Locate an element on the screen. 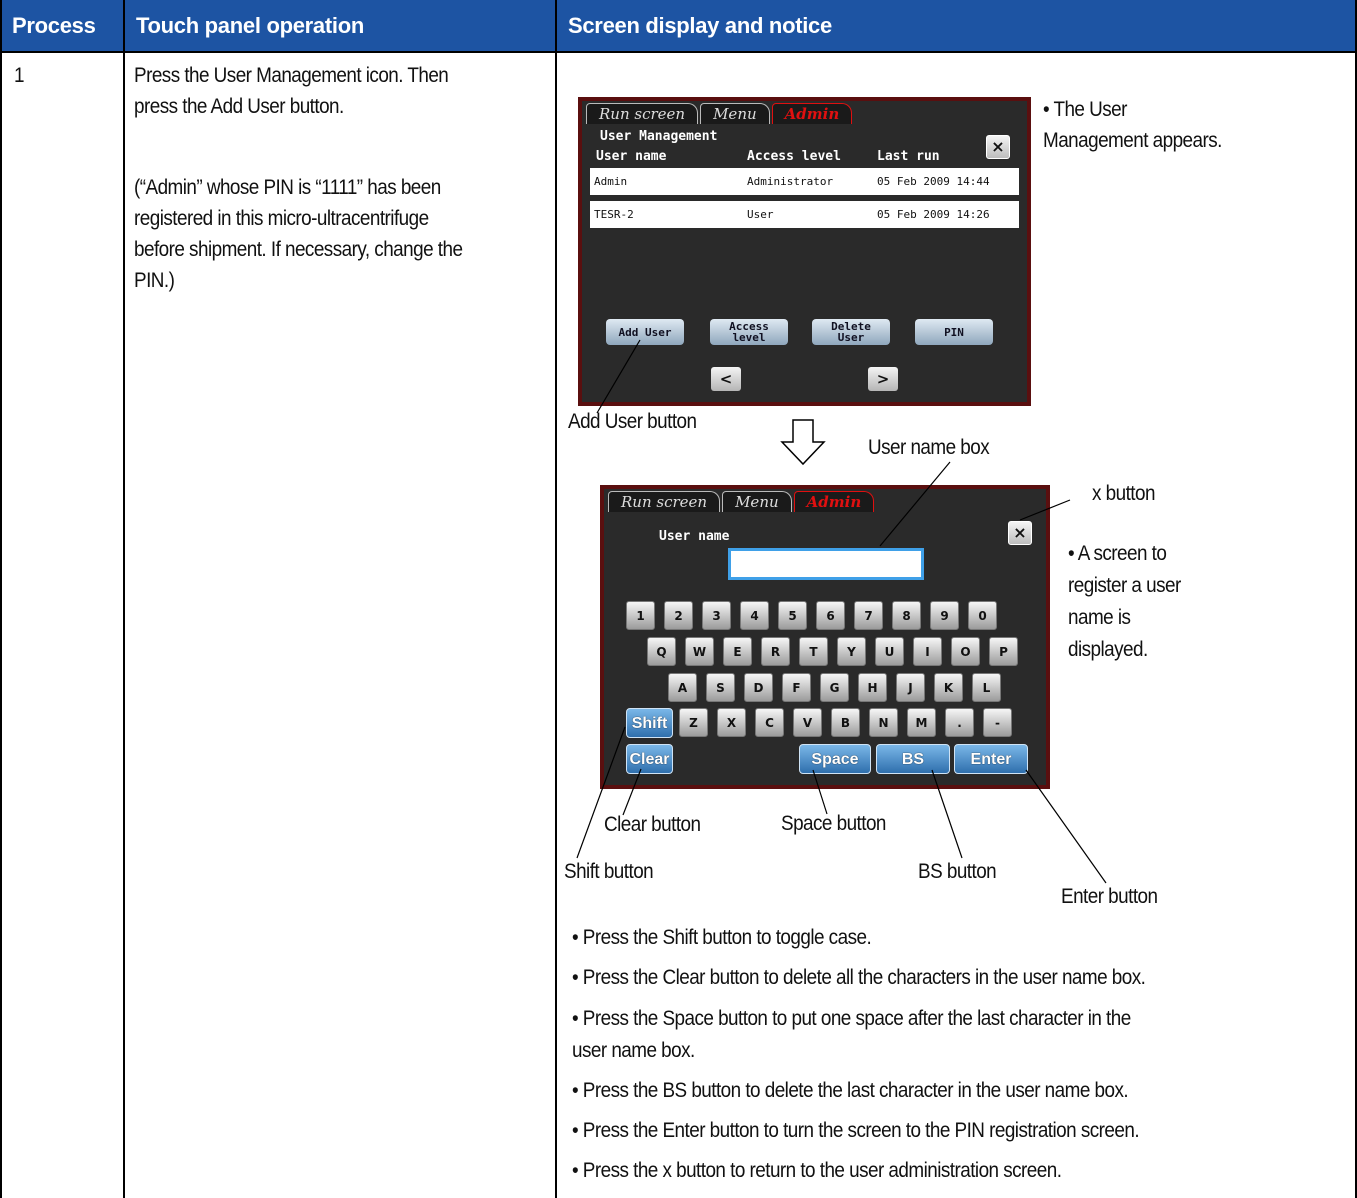 The width and height of the screenshot is (1357, 1198). leader-user-name-box is located at coordinates (915, 504).